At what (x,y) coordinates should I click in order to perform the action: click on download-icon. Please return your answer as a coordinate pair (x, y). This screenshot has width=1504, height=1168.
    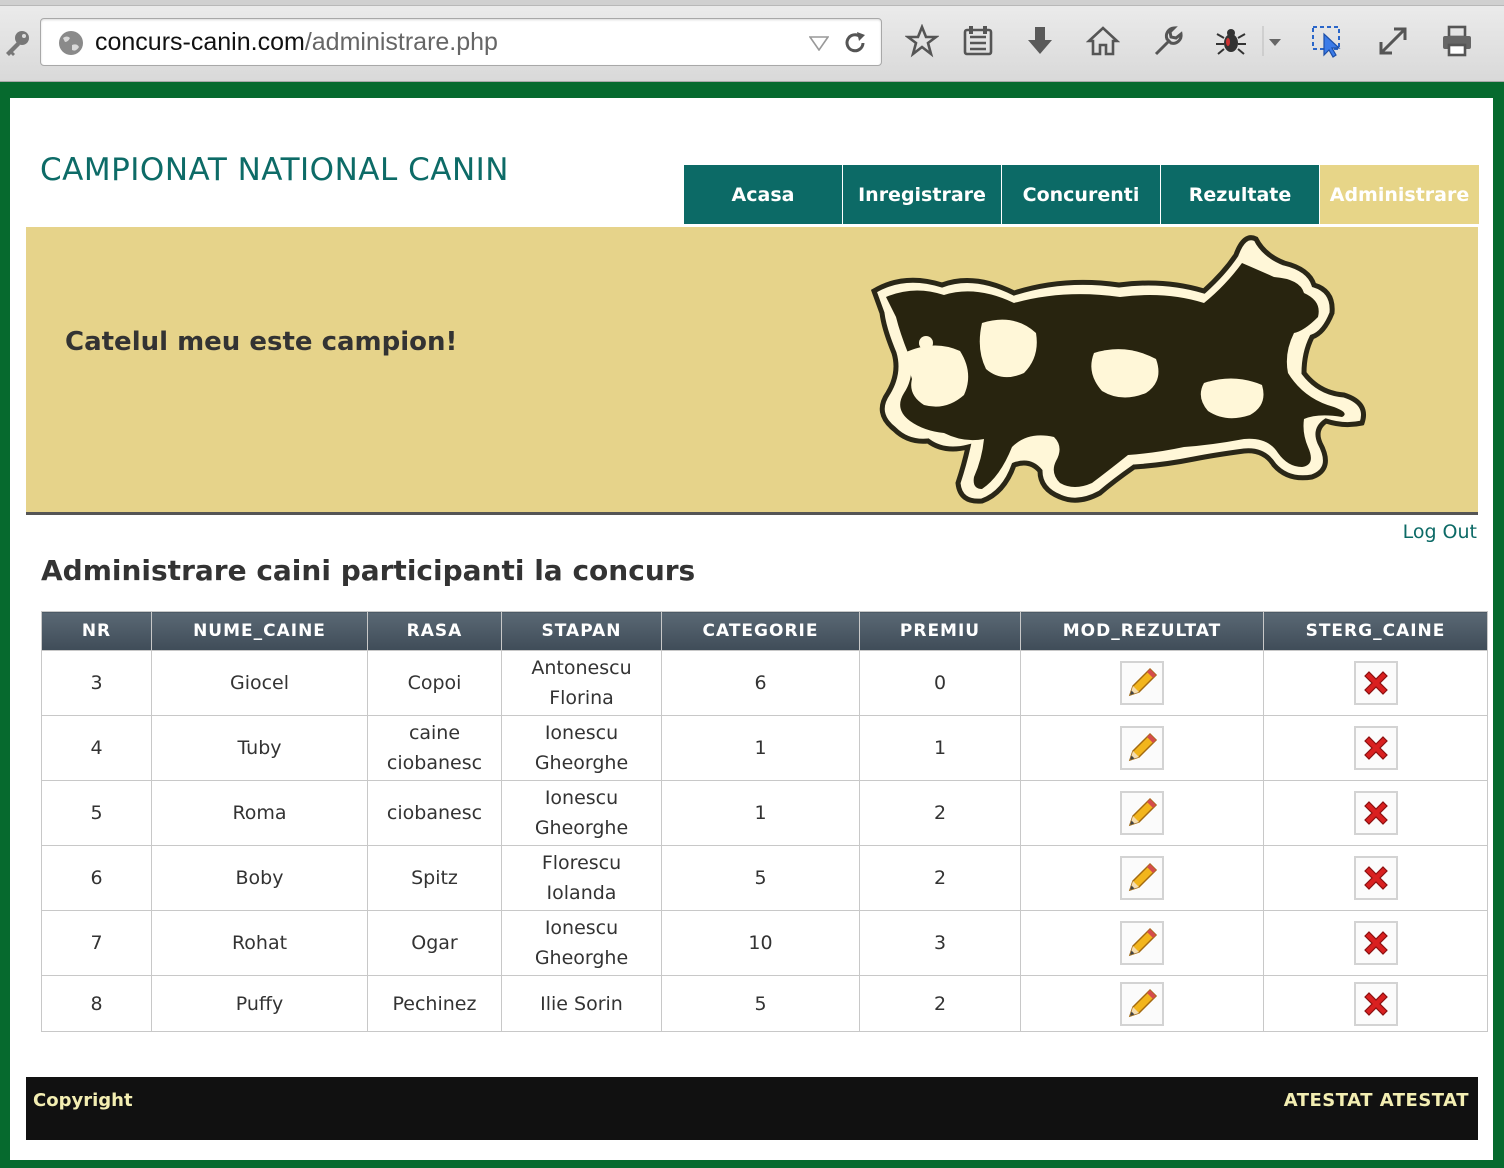
    Looking at the image, I should click on (1040, 41).